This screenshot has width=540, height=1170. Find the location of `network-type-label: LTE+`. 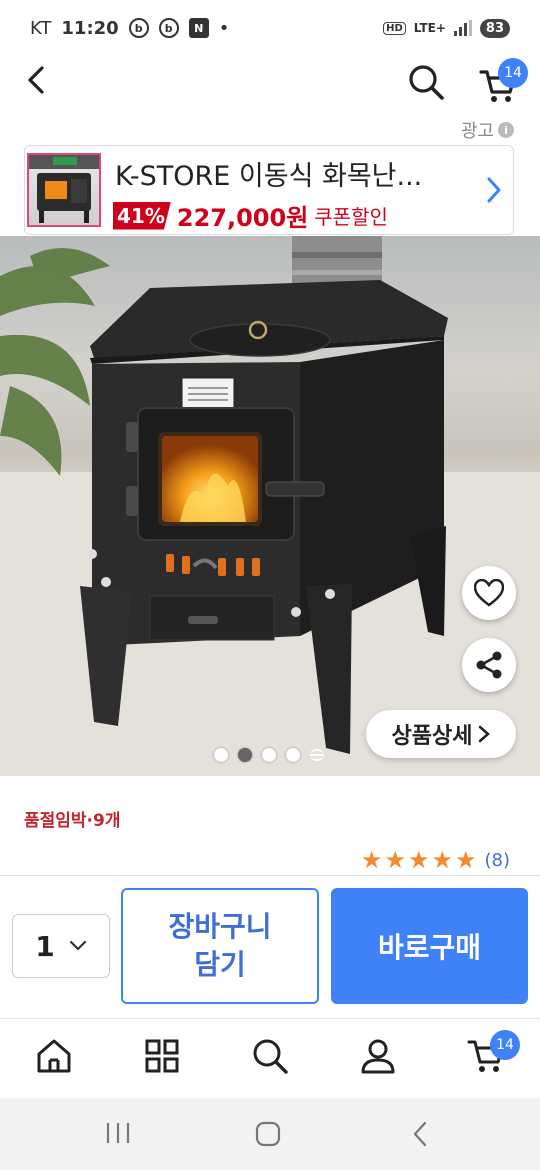

network-type-label: LTE+ is located at coordinates (429, 28).